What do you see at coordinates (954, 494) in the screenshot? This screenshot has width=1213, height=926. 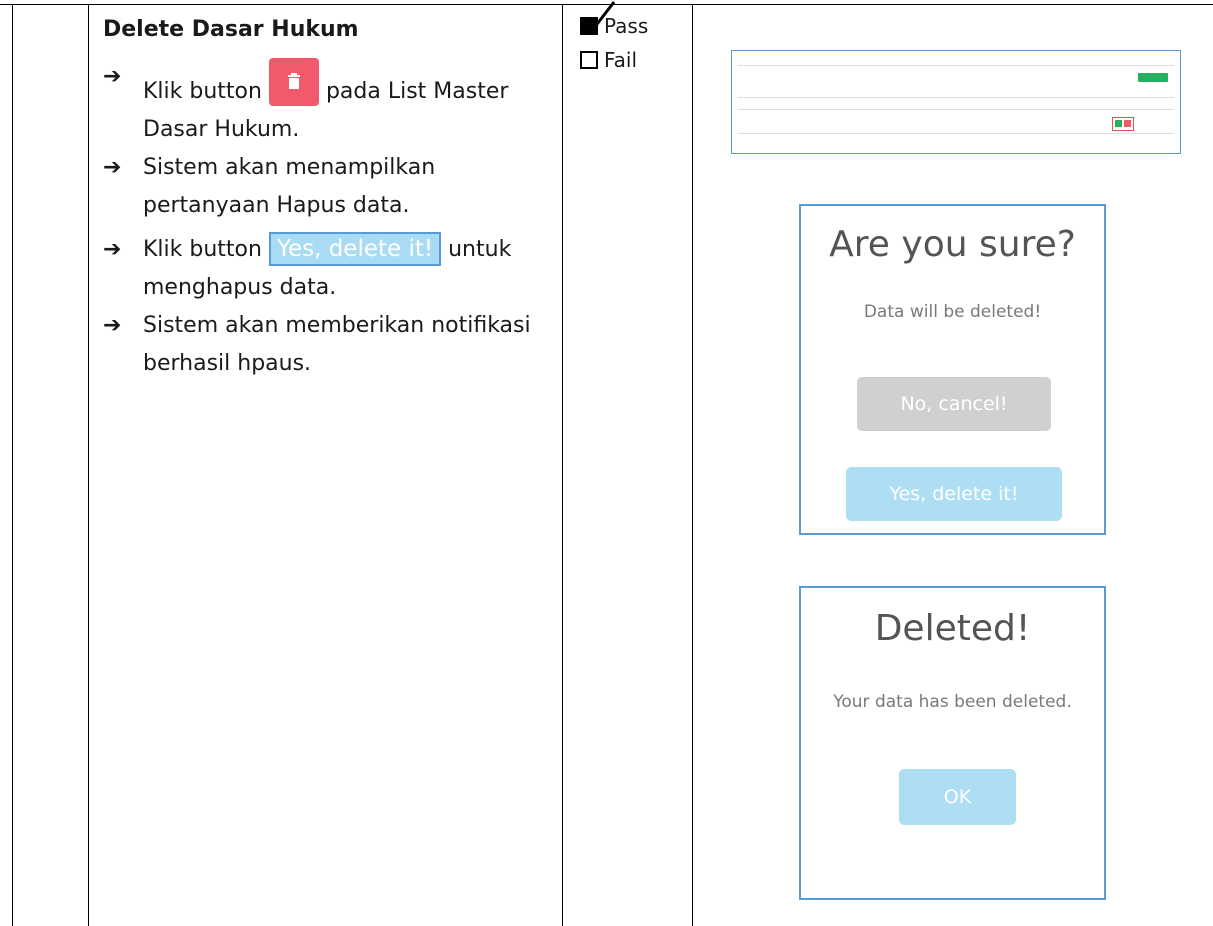 I see `confirm-delete-button: Yes, delete it!` at bounding box center [954, 494].